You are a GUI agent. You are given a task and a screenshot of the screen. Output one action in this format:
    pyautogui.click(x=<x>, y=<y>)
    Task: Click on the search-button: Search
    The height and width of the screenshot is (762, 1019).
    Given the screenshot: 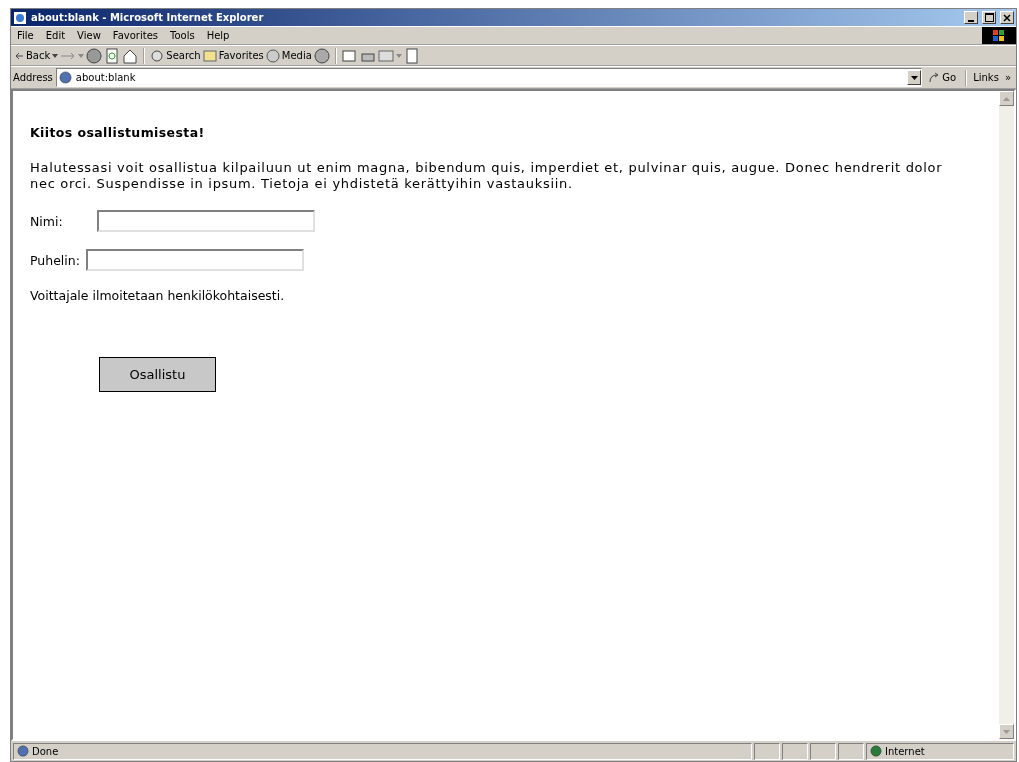 What is the action you would take?
    pyautogui.click(x=175, y=55)
    